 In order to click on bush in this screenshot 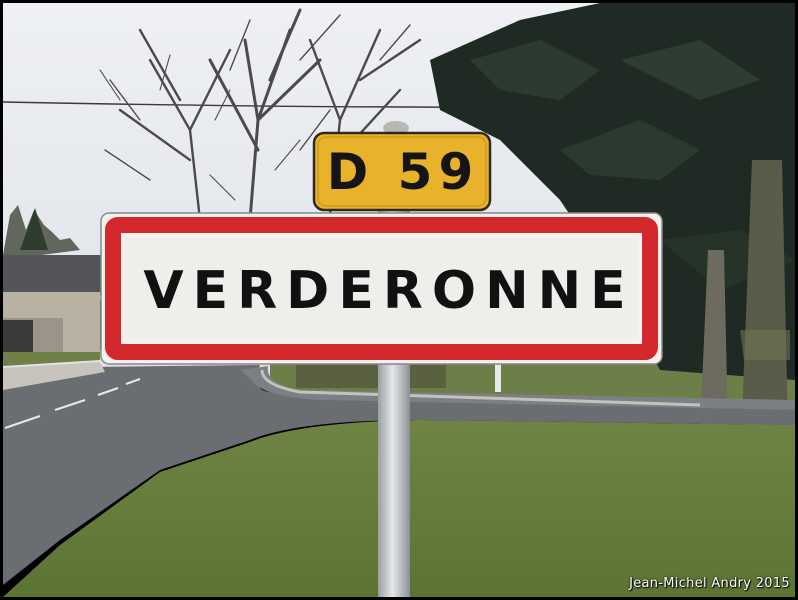, I will do `click(371, 375)`.